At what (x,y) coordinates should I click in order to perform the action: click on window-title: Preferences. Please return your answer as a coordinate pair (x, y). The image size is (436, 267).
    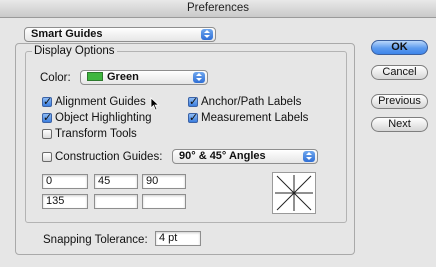
    Looking at the image, I should click on (218, 9).